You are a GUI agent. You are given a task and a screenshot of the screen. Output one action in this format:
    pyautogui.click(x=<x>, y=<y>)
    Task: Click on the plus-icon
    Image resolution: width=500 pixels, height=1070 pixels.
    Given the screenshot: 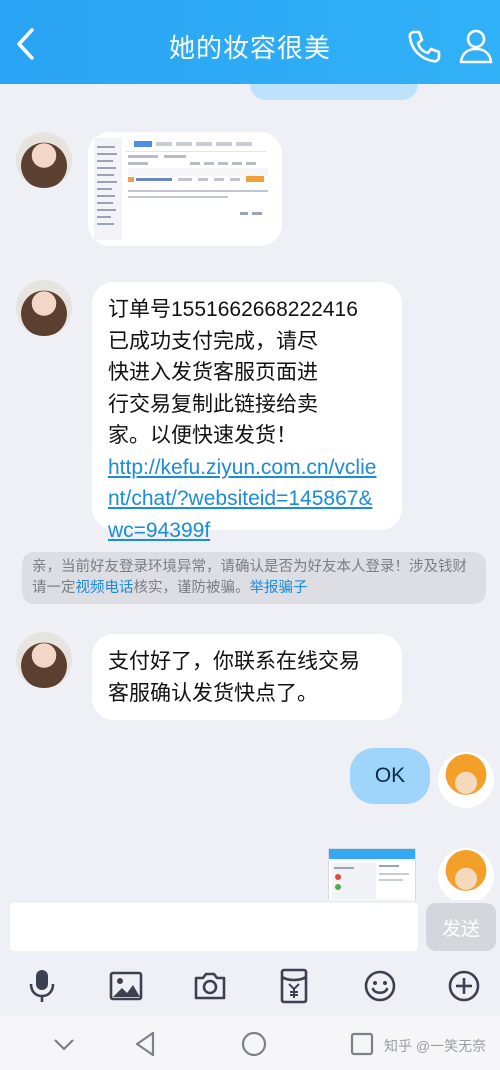 What is the action you would take?
    pyautogui.click(x=464, y=986)
    